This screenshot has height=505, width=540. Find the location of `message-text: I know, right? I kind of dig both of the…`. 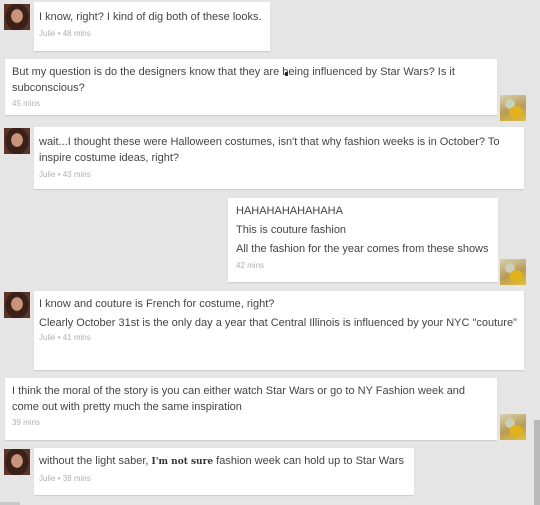

message-text: I know, right? I kind of dig both of the… is located at coordinates (150, 17).